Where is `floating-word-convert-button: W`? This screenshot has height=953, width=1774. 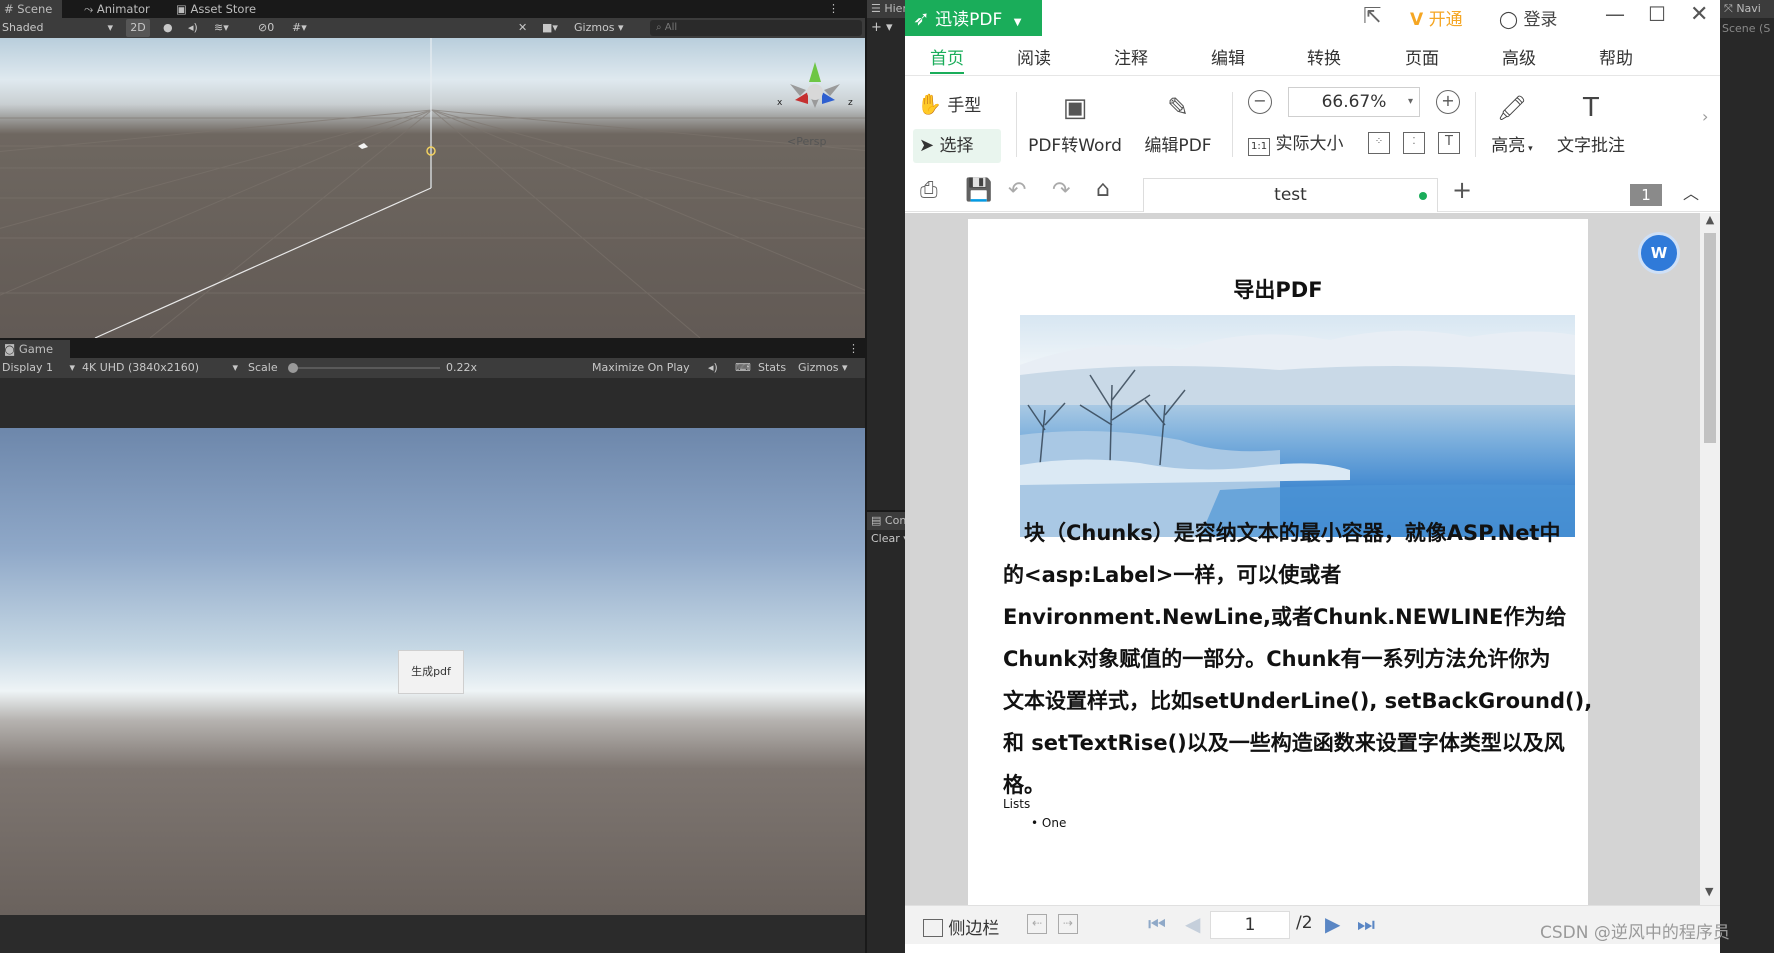 floating-word-convert-button: W is located at coordinates (1659, 253).